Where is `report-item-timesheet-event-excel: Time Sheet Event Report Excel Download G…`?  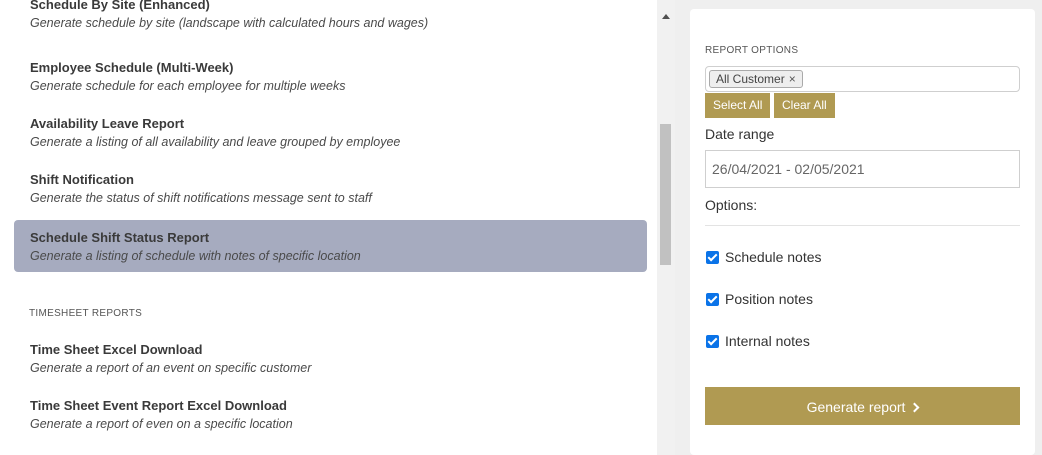 report-item-timesheet-event-excel: Time Sheet Event Report Excel Download G… is located at coordinates (330, 414).